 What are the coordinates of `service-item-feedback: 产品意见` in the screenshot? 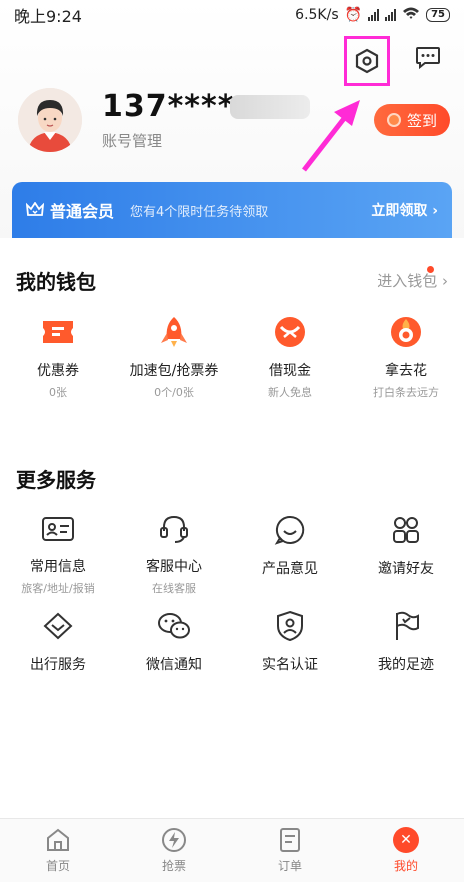 It's located at (290, 548).